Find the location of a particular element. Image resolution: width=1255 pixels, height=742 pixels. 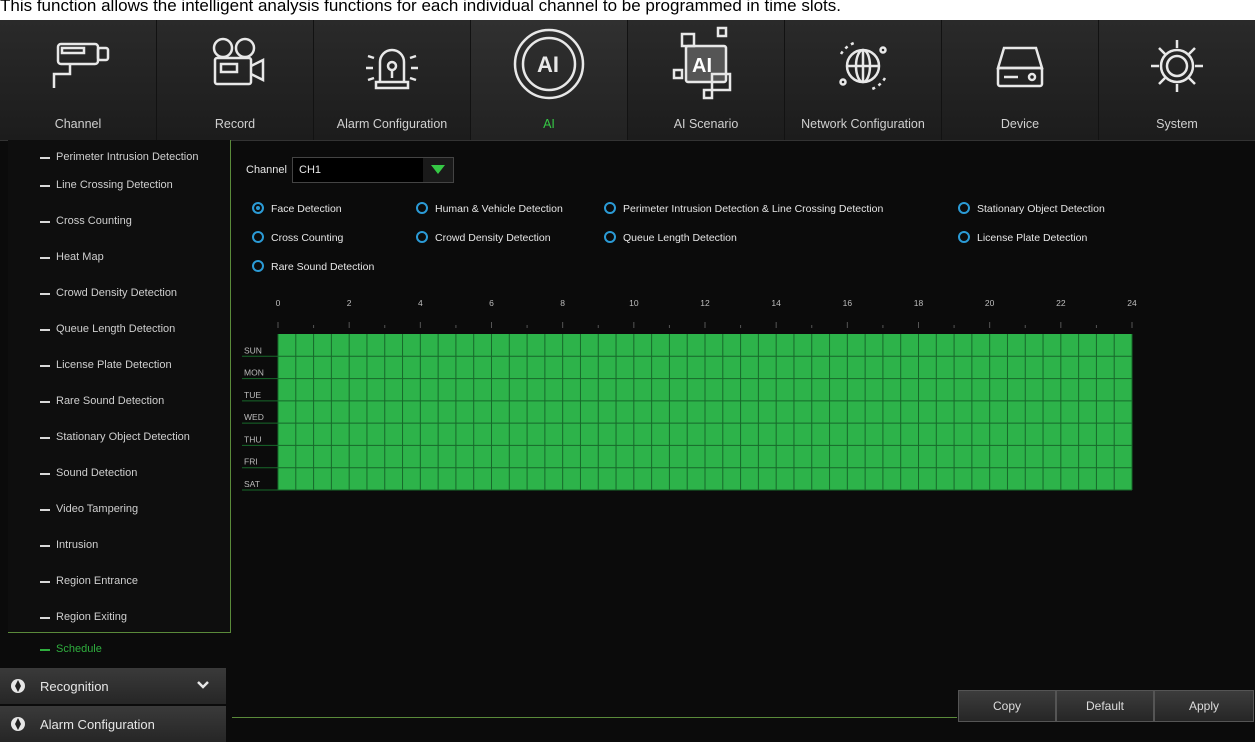

tab-alarm-configuration-label: Alarm Configuration is located at coordinates (392, 124).